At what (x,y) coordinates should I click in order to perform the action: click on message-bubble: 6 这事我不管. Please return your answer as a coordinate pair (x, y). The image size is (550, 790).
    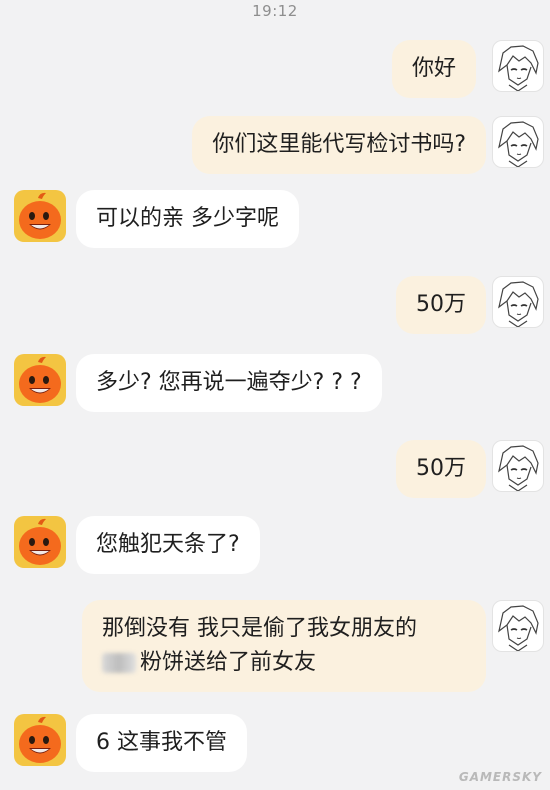
    Looking at the image, I should click on (161, 743).